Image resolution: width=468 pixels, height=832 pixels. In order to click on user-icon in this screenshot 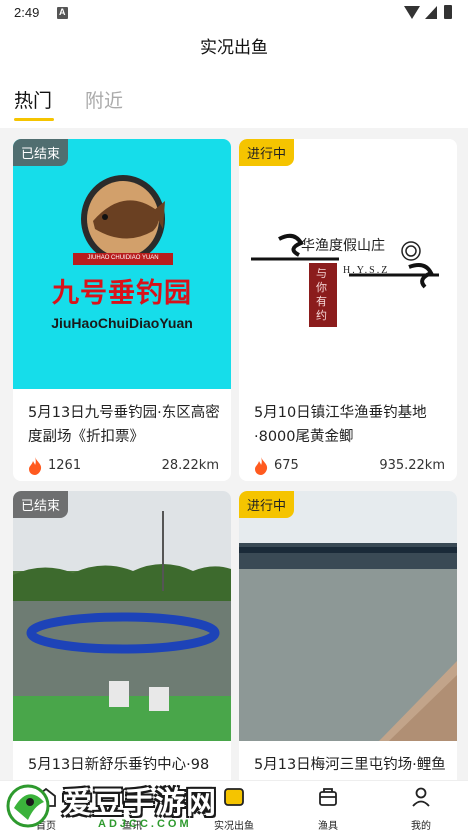, I will do `click(421, 797)`.